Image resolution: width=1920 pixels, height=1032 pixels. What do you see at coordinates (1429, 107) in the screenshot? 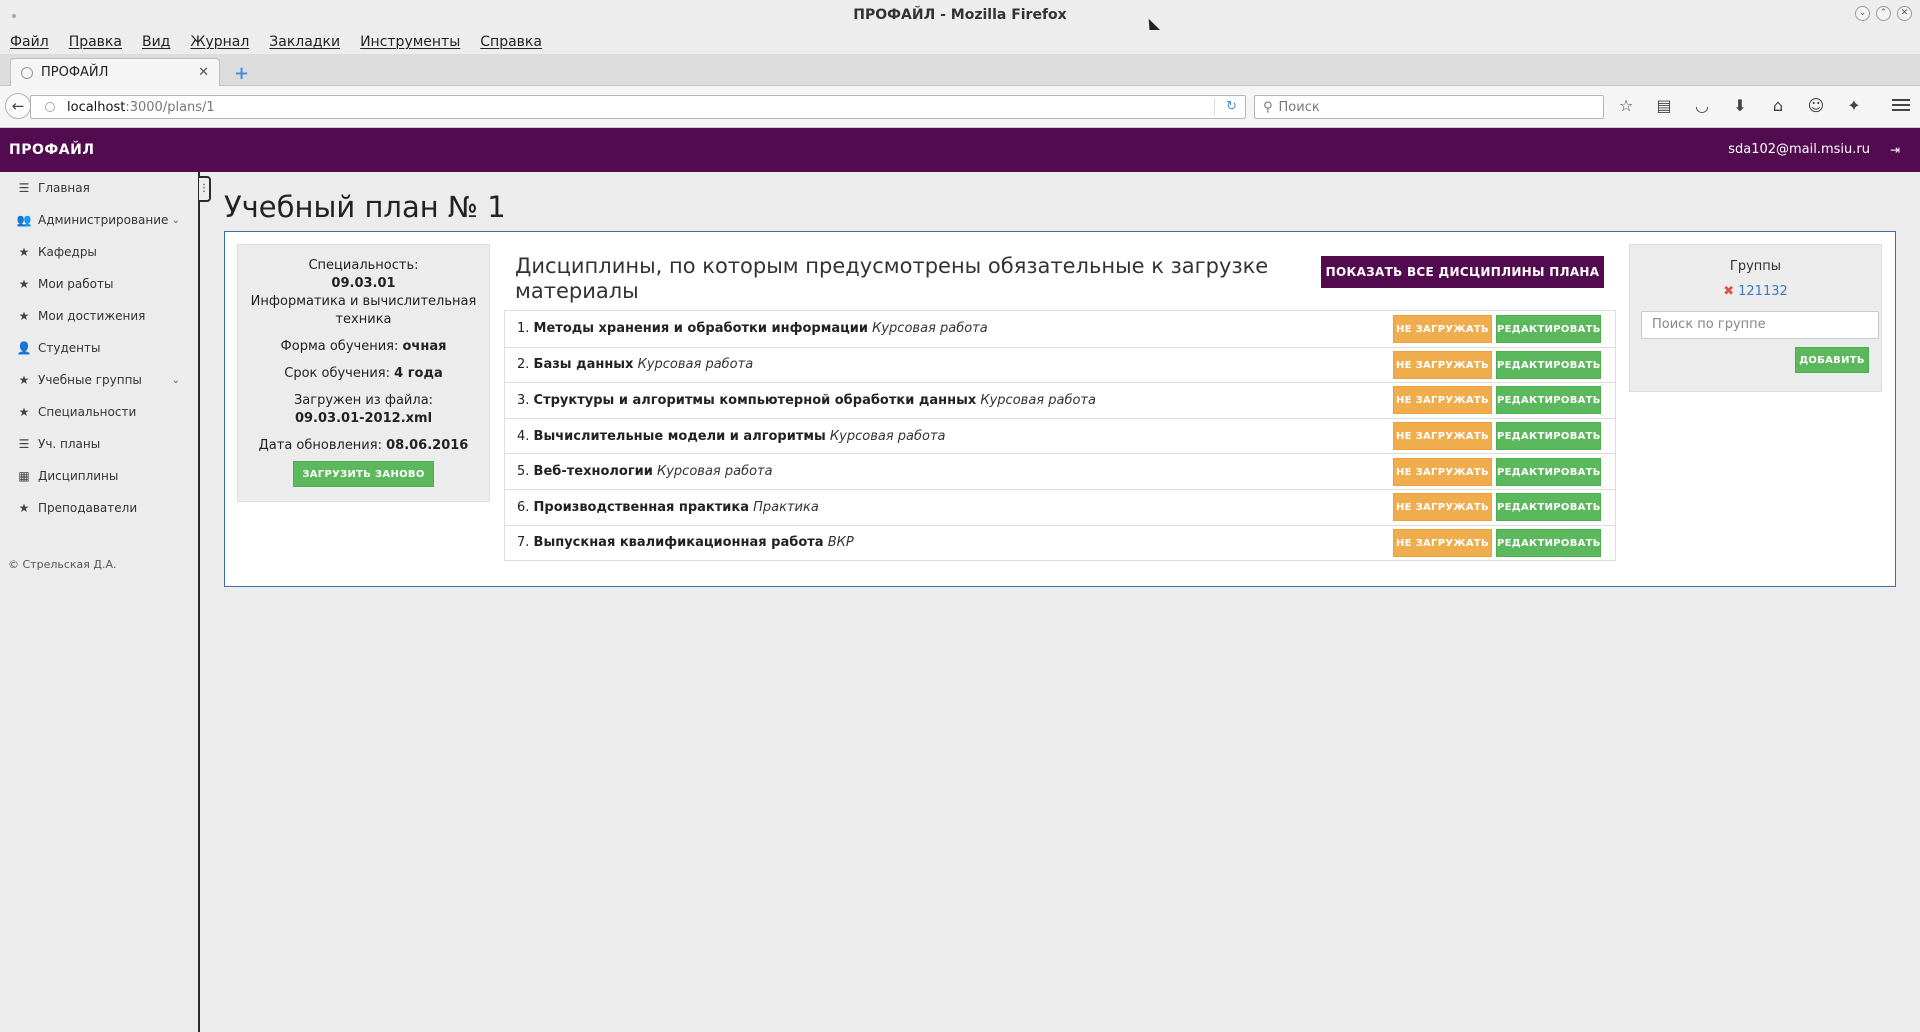
I see `search-bar: ⚲ Поиск` at bounding box center [1429, 107].